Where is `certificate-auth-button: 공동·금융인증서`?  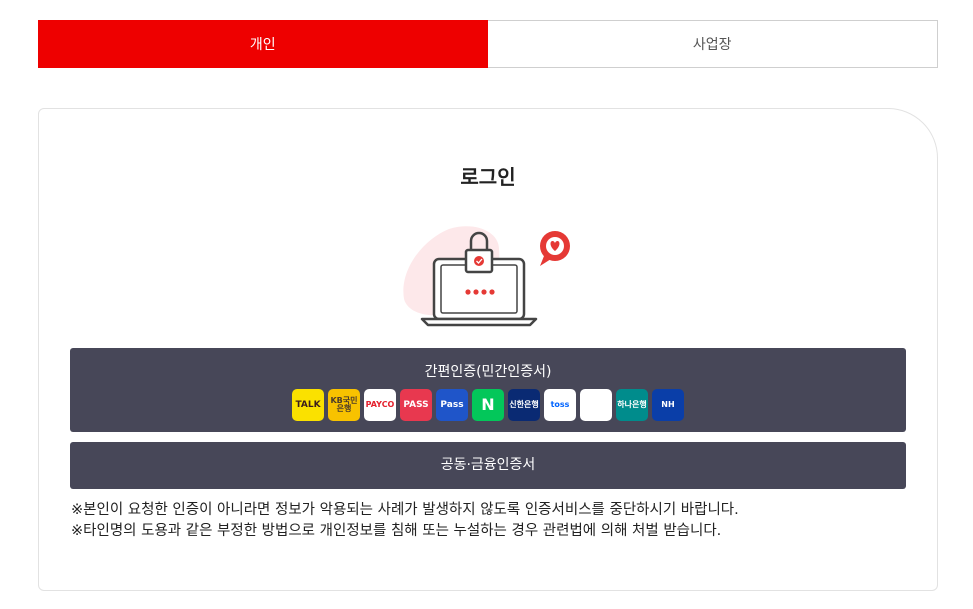
certificate-auth-button: 공동·금융인증서 is located at coordinates (488, 465).